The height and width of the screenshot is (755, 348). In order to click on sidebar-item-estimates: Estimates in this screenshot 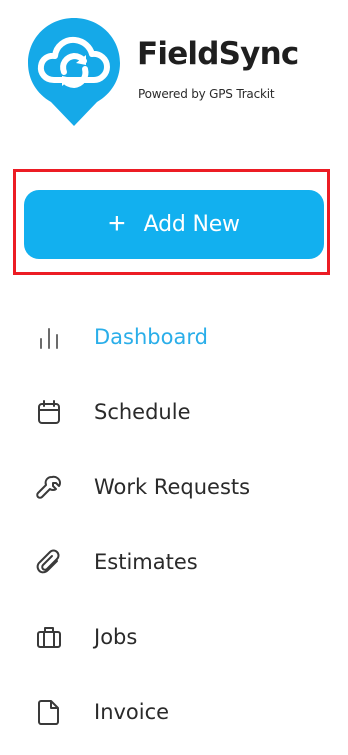, I will do `click(174, 562)`.